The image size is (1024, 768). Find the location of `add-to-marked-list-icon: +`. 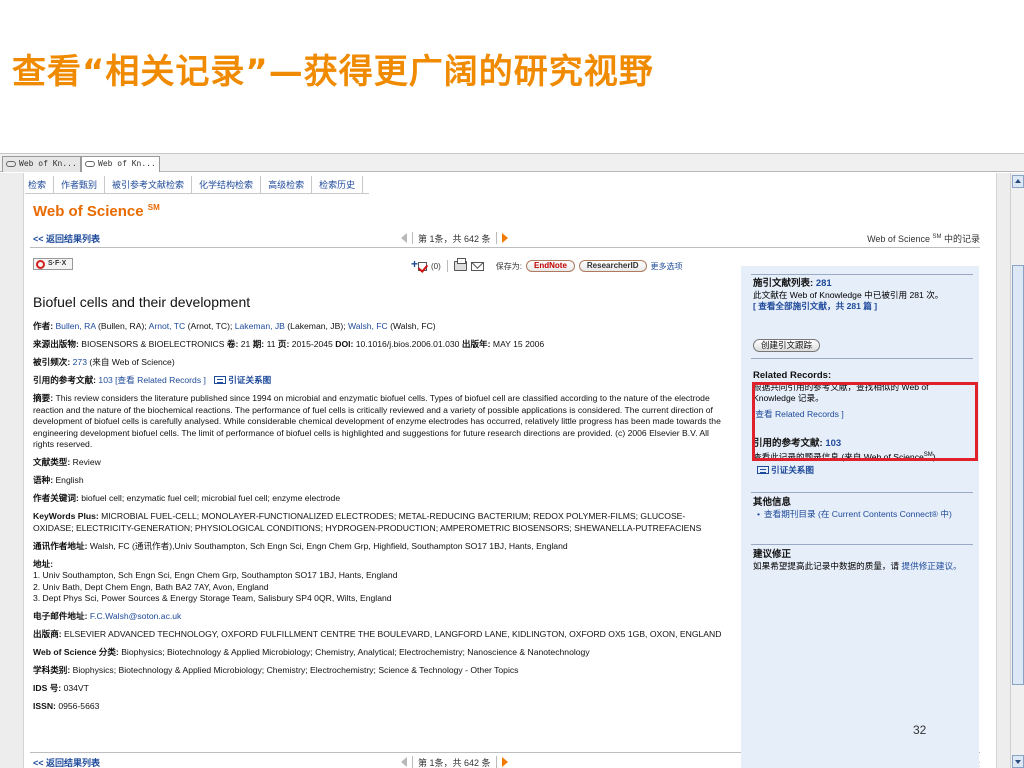

add-to-marked-list-icon: + is located at coordinates (419, 264).